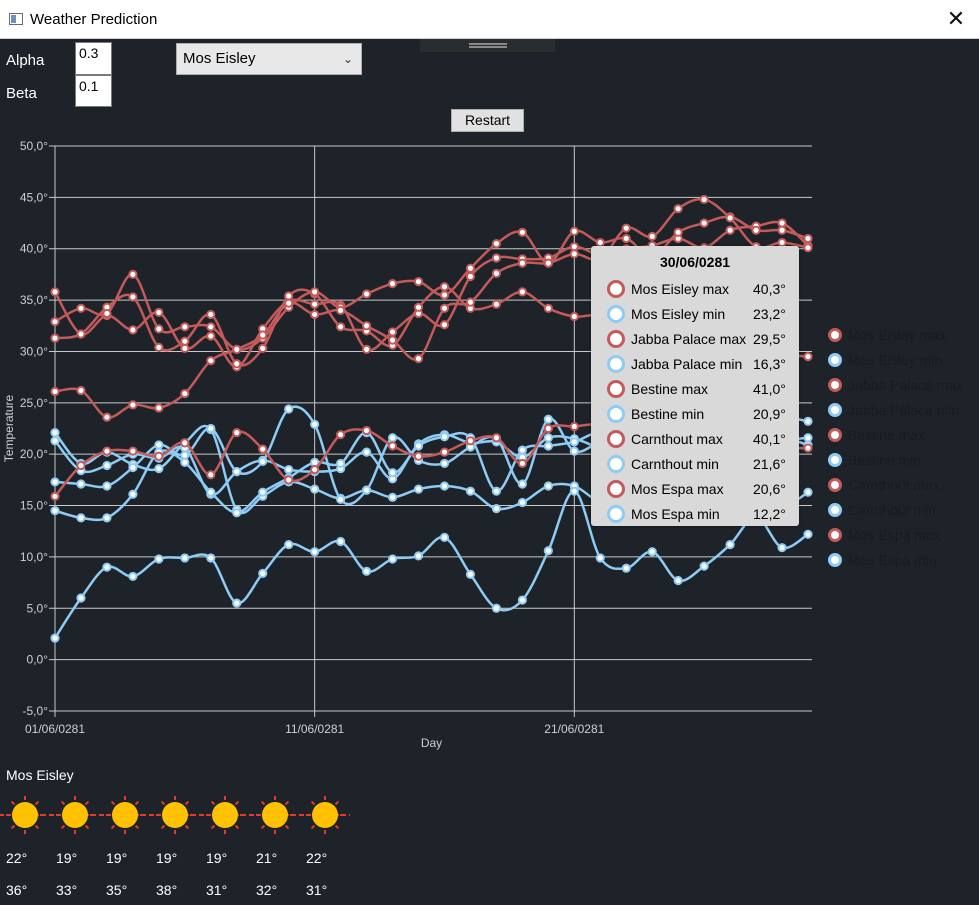  I want to click on title-bar: Weather Prediction ✕, so click(489, 19).